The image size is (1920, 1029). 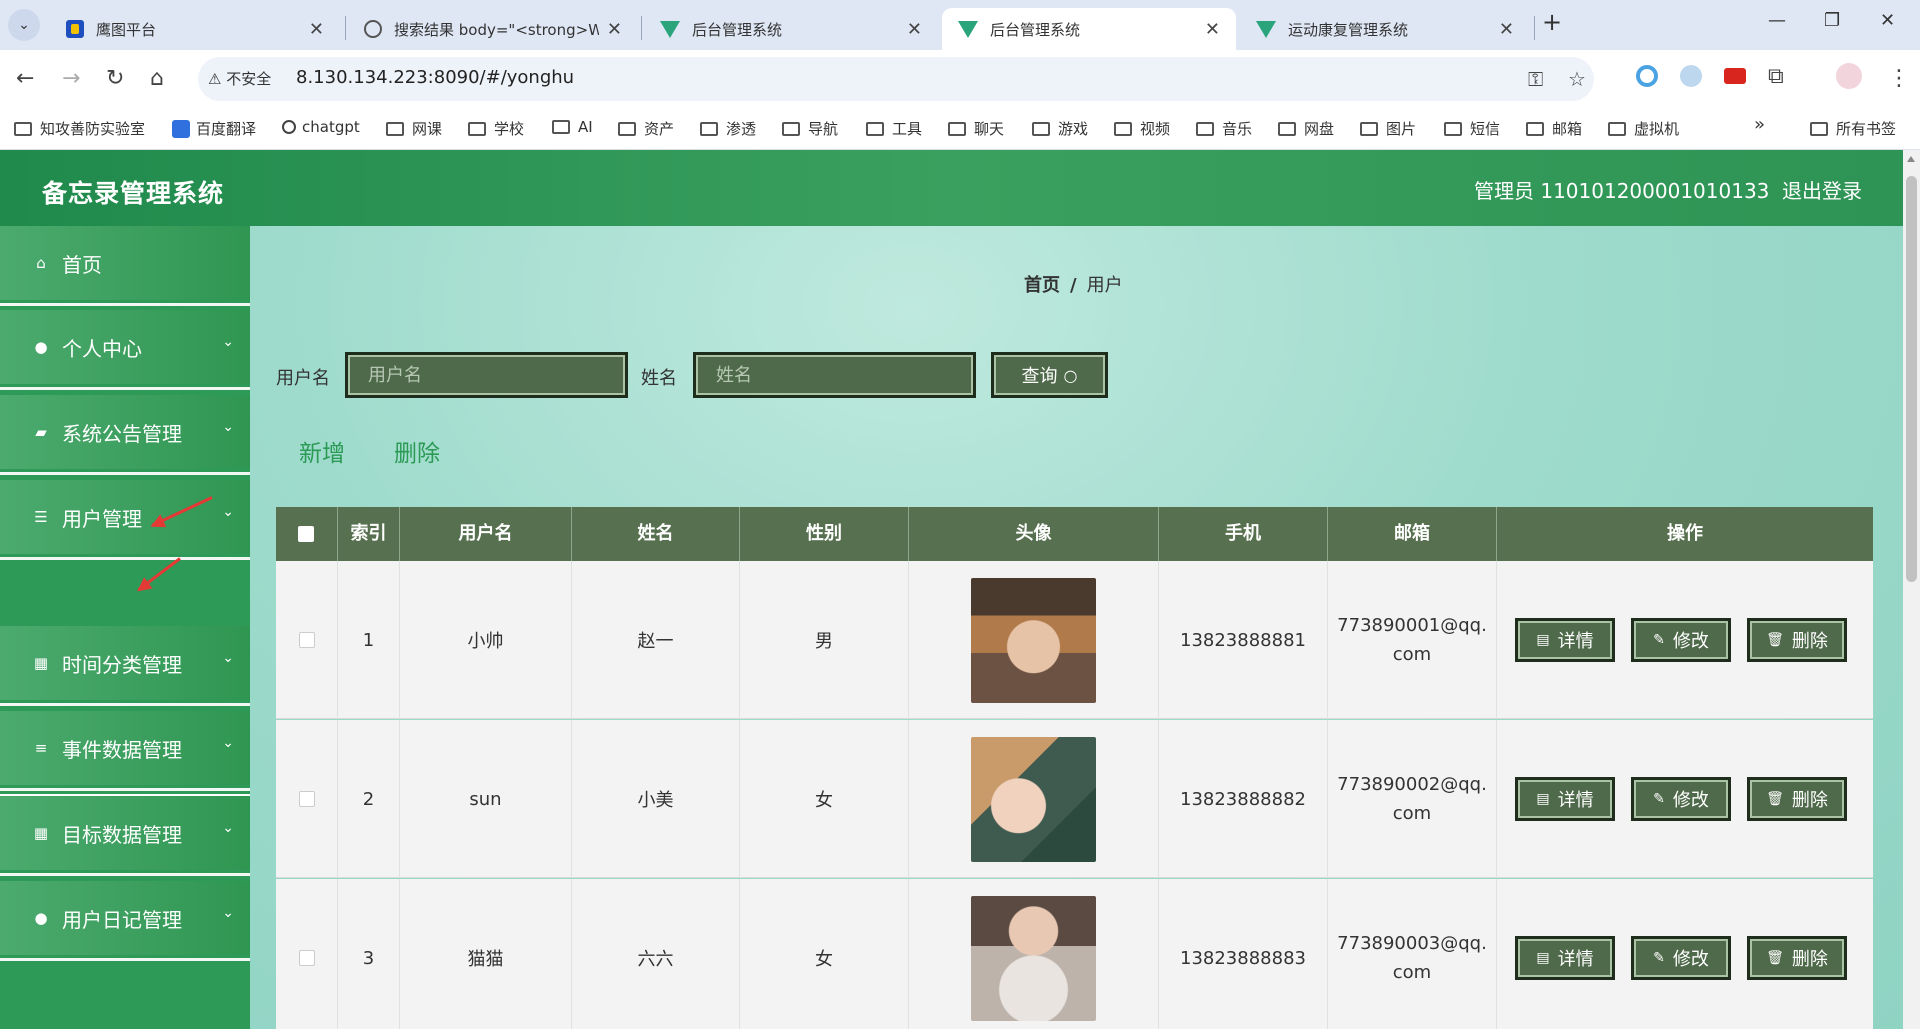 I want to click on forward-arrow-icon: →, so click(x=71, y=78).